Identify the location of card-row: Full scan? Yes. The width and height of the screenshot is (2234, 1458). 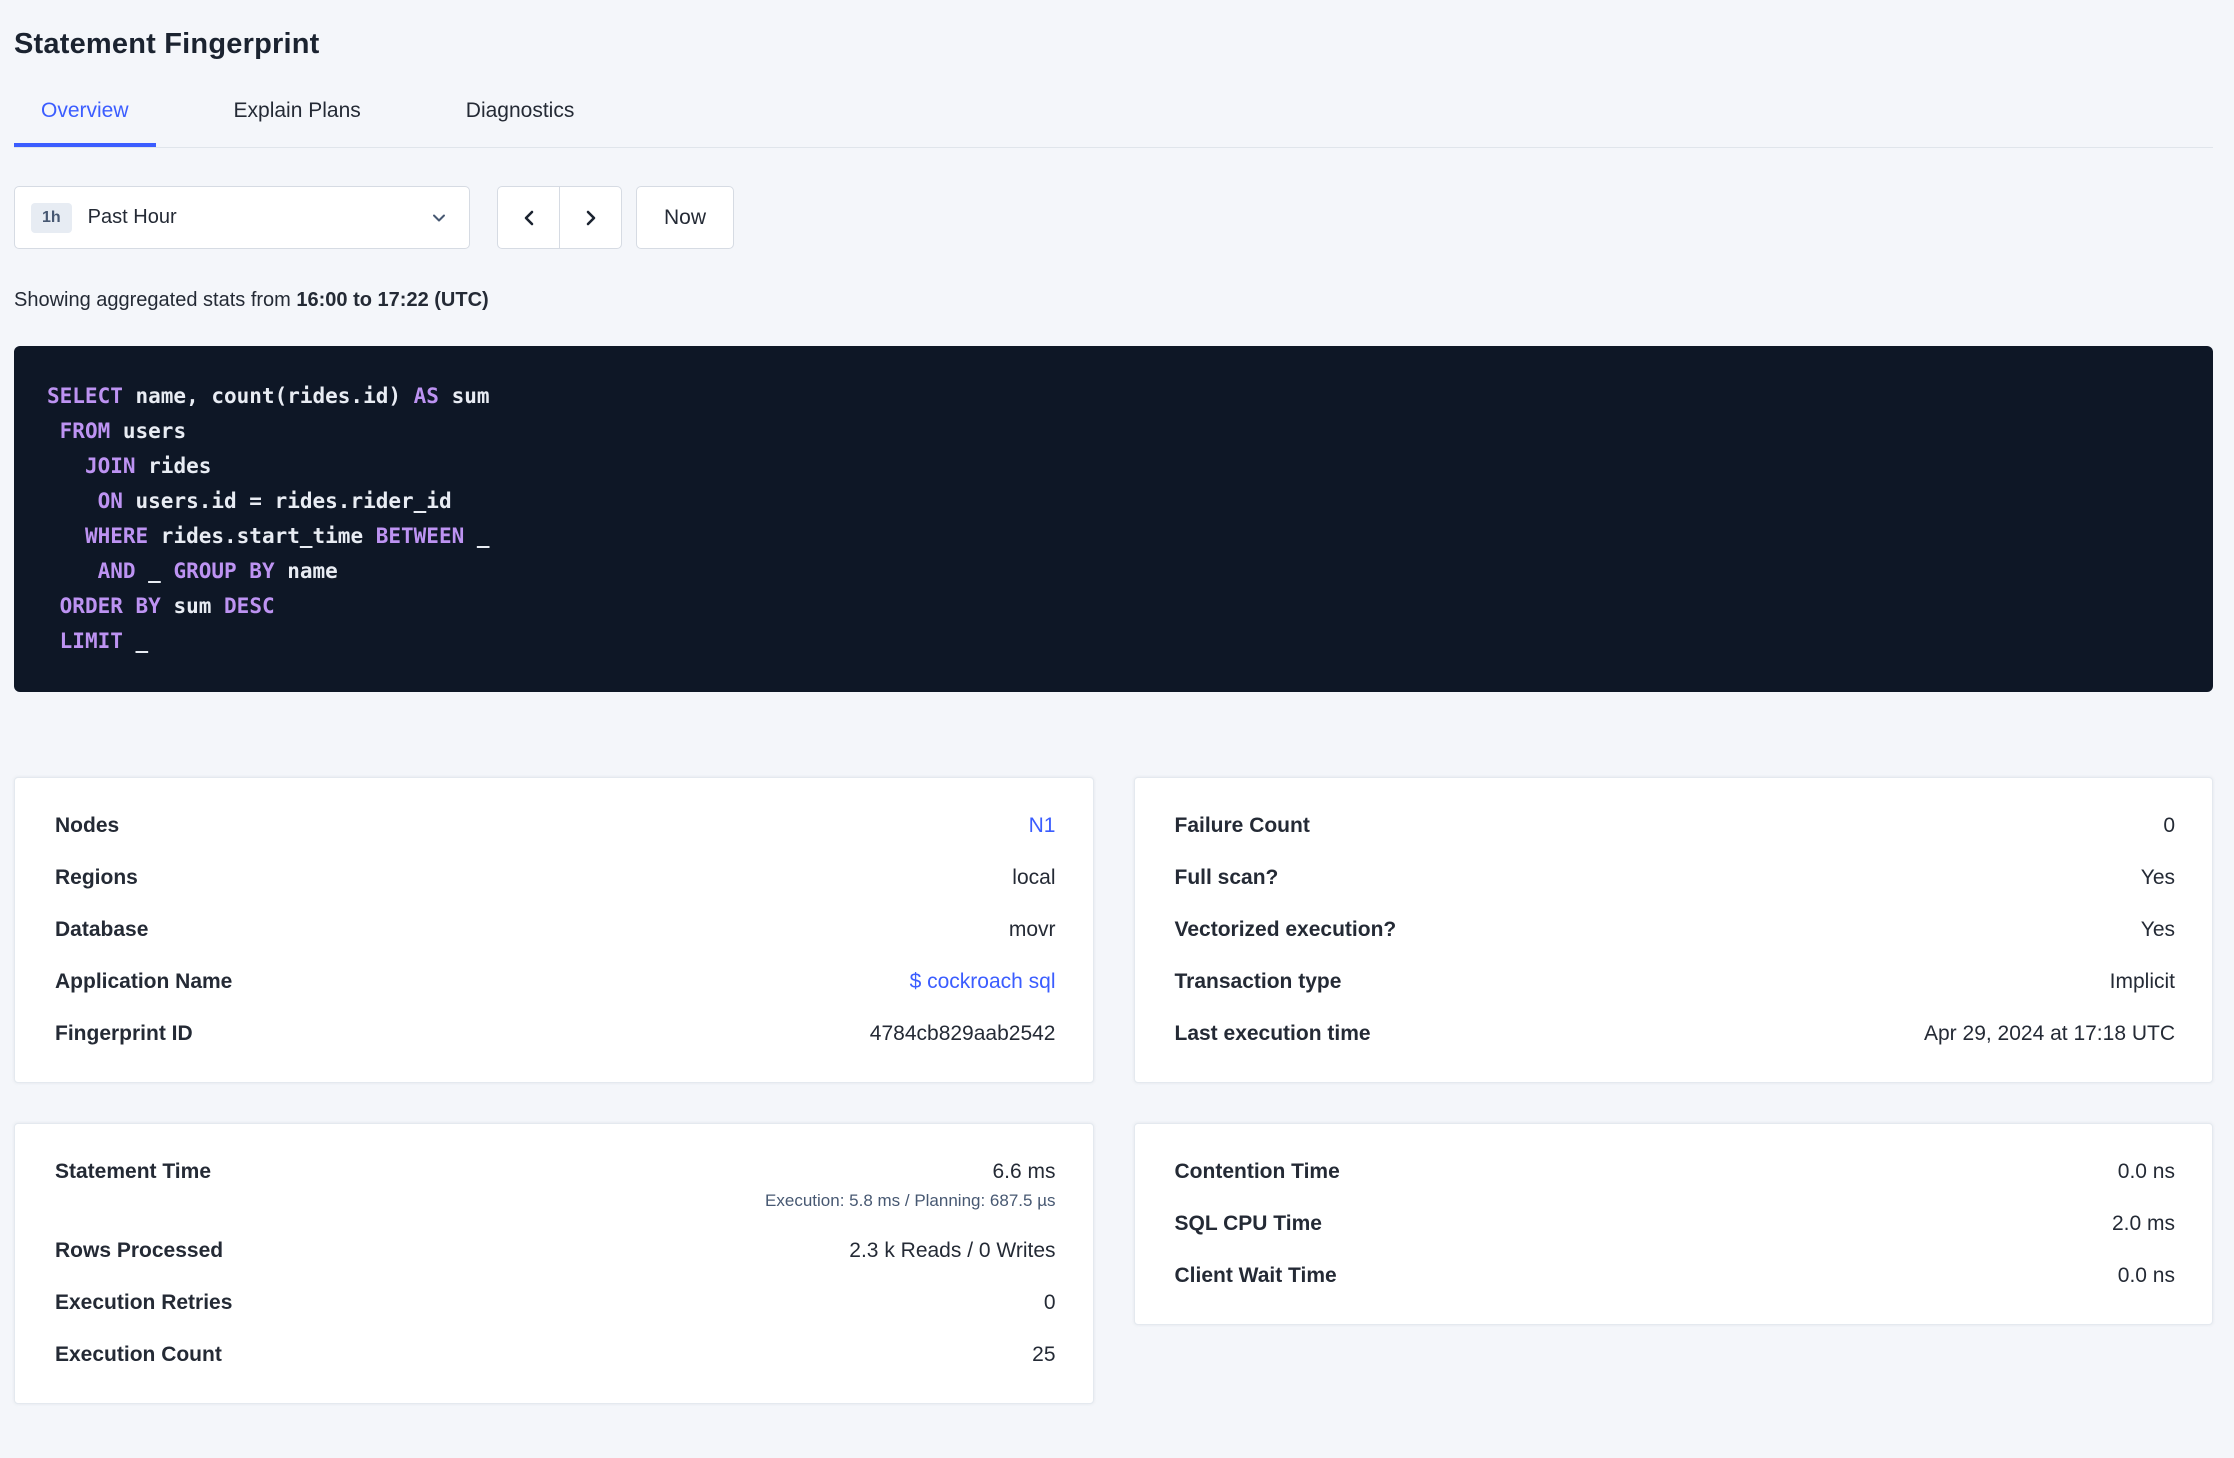
(1675, 878).